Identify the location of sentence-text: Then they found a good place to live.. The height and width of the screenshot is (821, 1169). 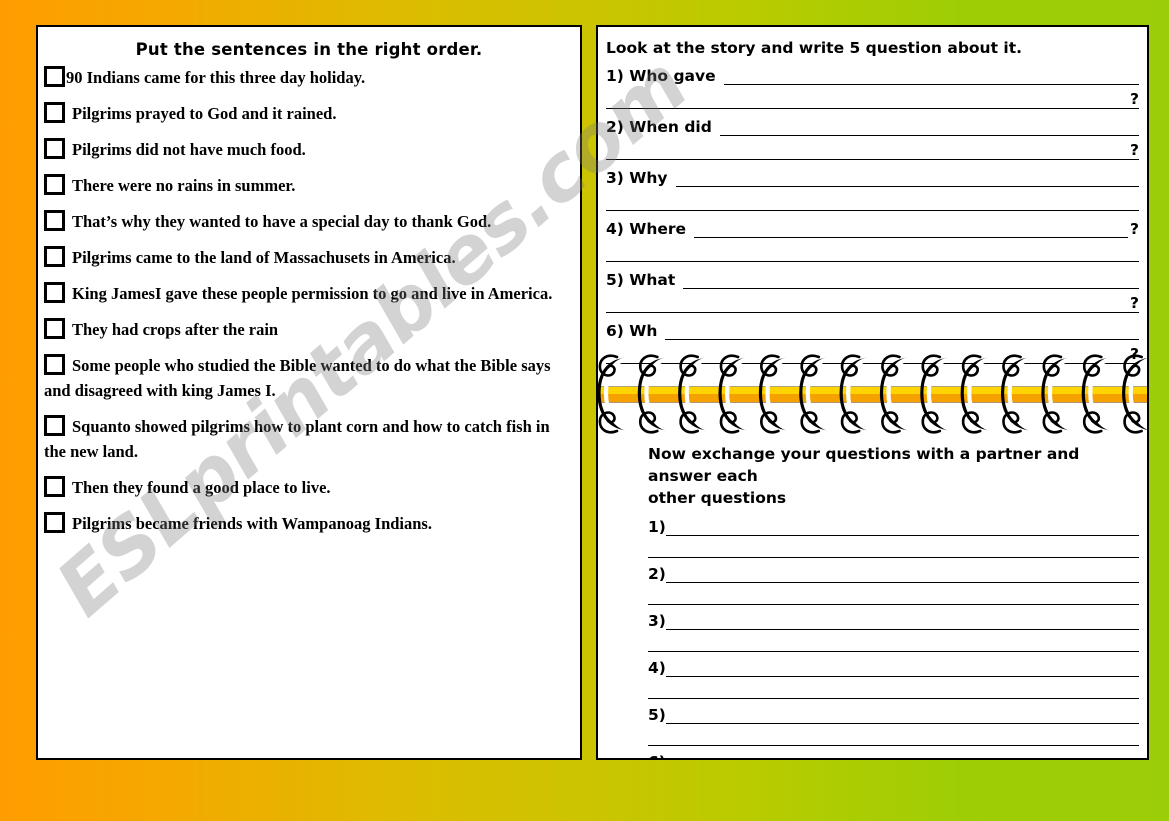
(201, 487).